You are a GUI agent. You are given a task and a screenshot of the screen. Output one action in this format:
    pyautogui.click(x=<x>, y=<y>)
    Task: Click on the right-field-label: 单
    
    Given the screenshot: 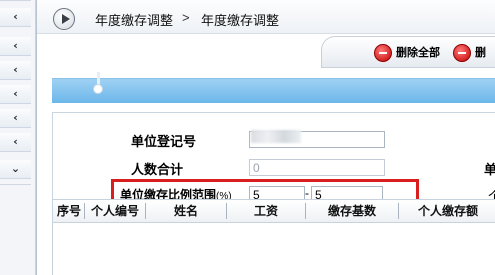 What is the action you would take?
    pyautogui.click(x=489, y=169)
    